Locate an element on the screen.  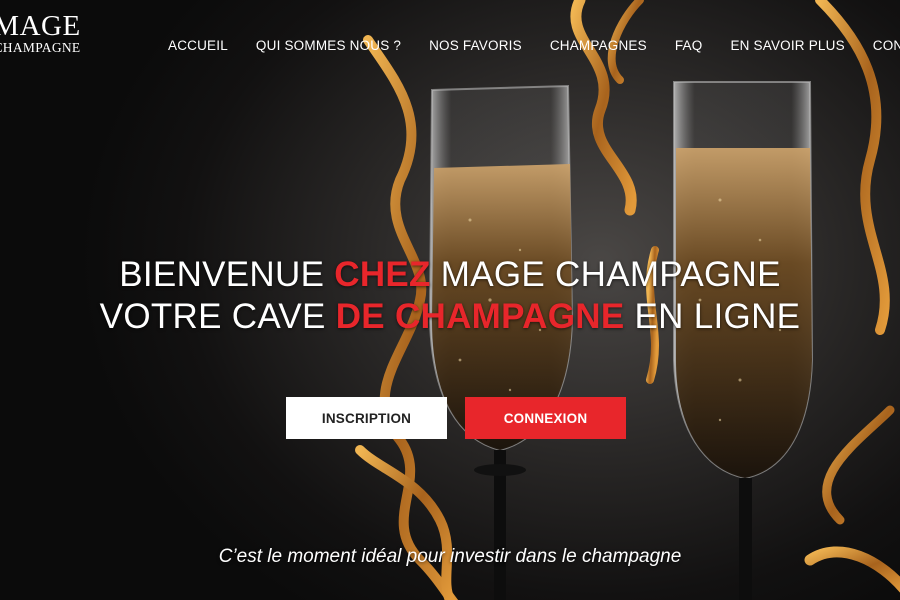
headline-line2-part1: VOTRE CAVE is located at coordinates (217, 316).